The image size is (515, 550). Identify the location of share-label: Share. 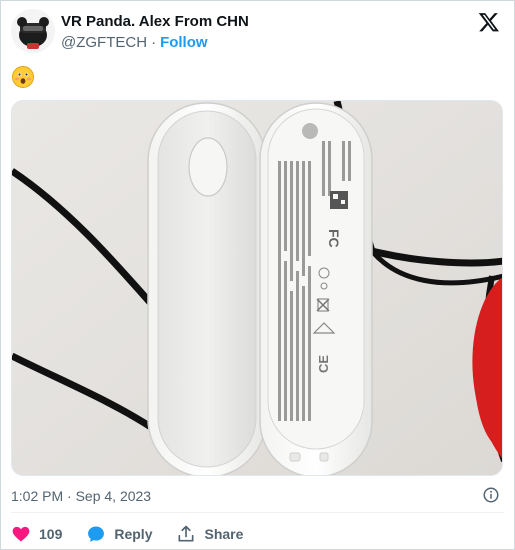
(224, 534).